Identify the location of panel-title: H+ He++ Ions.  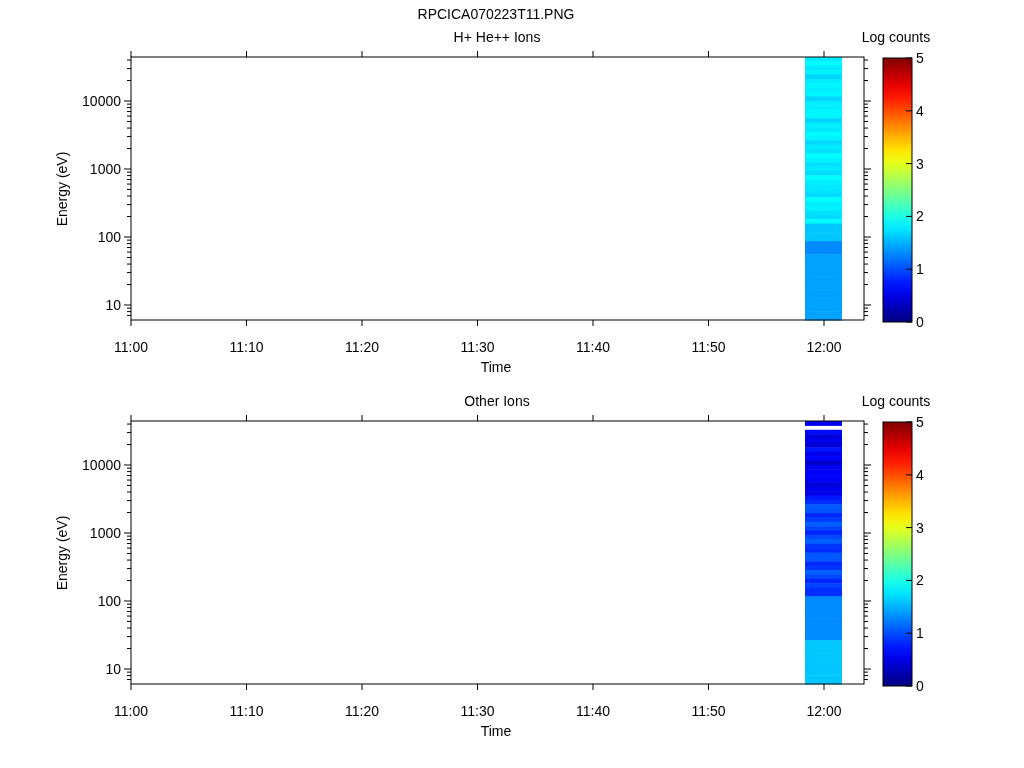
(497, 37).